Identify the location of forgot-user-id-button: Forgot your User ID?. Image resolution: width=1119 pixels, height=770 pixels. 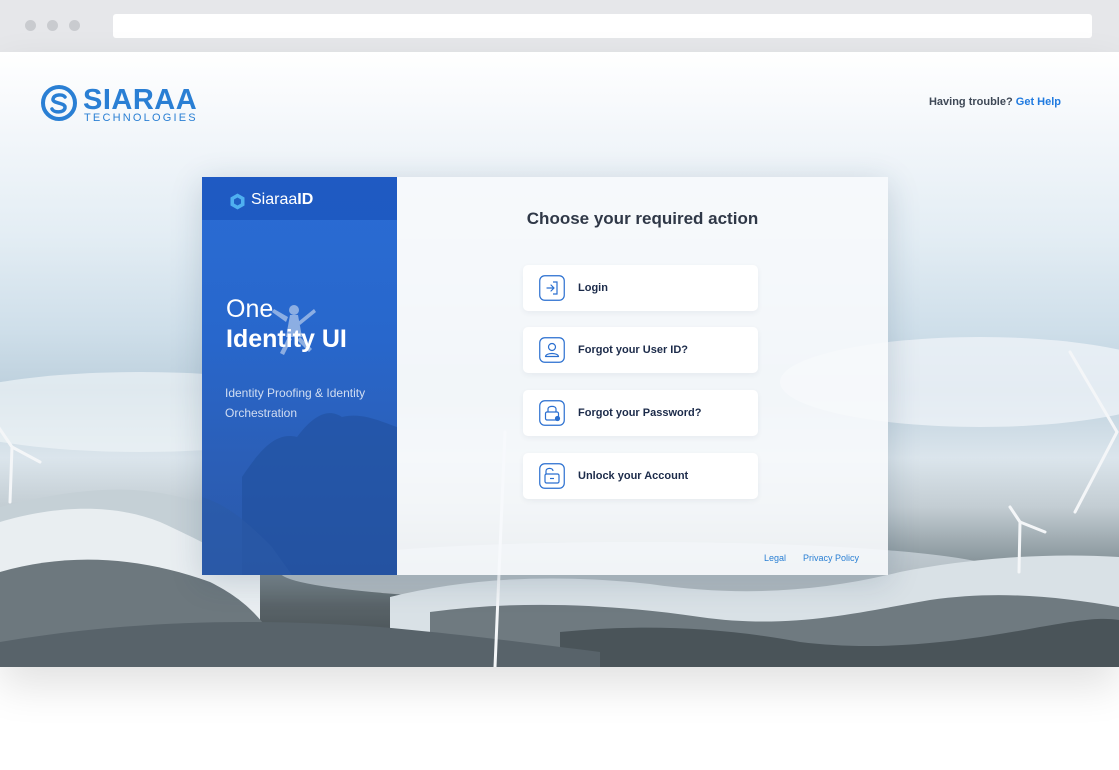
(640, 350).